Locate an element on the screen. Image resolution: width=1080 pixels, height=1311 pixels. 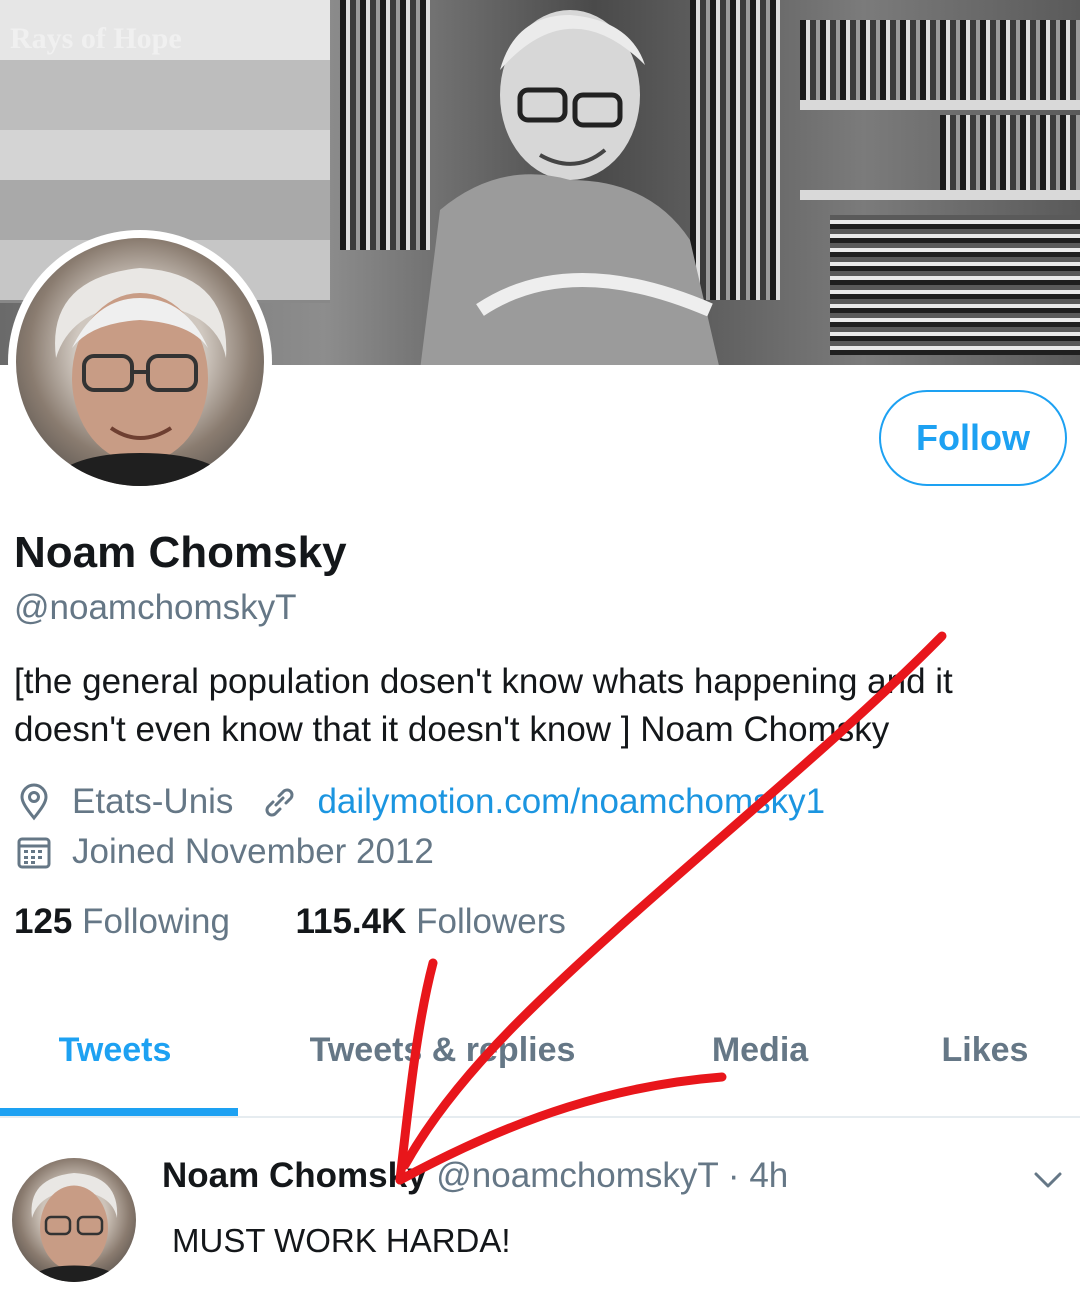
tweet-header: Noam Chomsky @noamchomskyT · 4h is located at coordinates (475, 1176).